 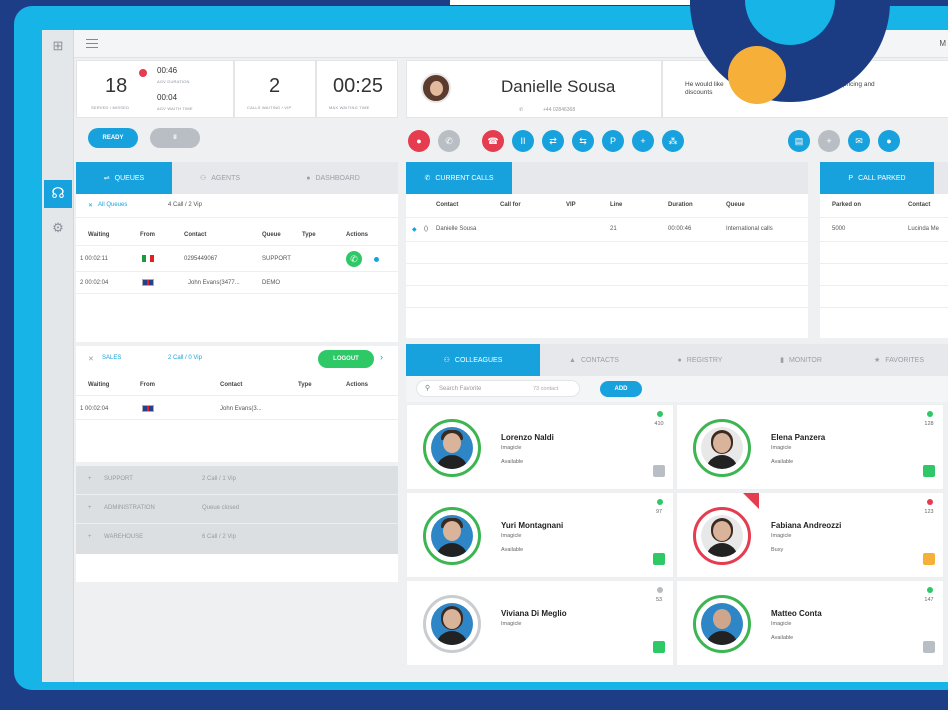 What do you see at coordinates (354, 259) in the screenshot?
I see `answer-call-icon: ✆` at bounding box center [354, 259].